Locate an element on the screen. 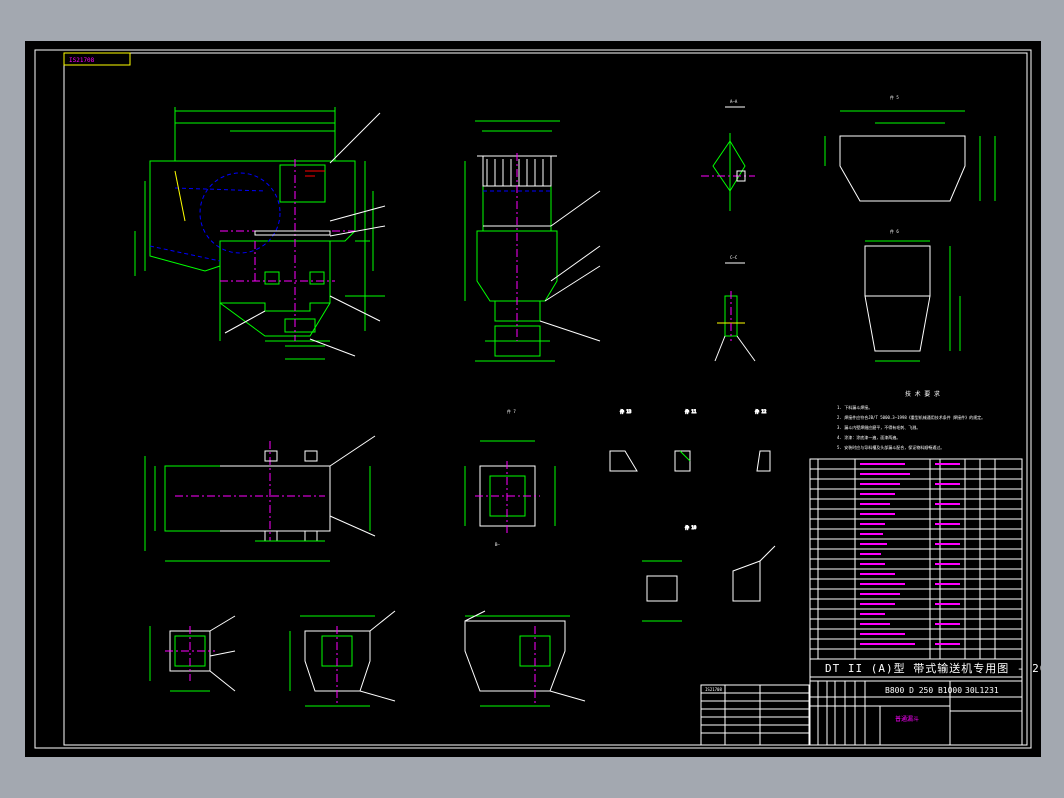 This screenshot has width=1064, height=798. parts-list-text-marks is located at coordinates (910, 554).